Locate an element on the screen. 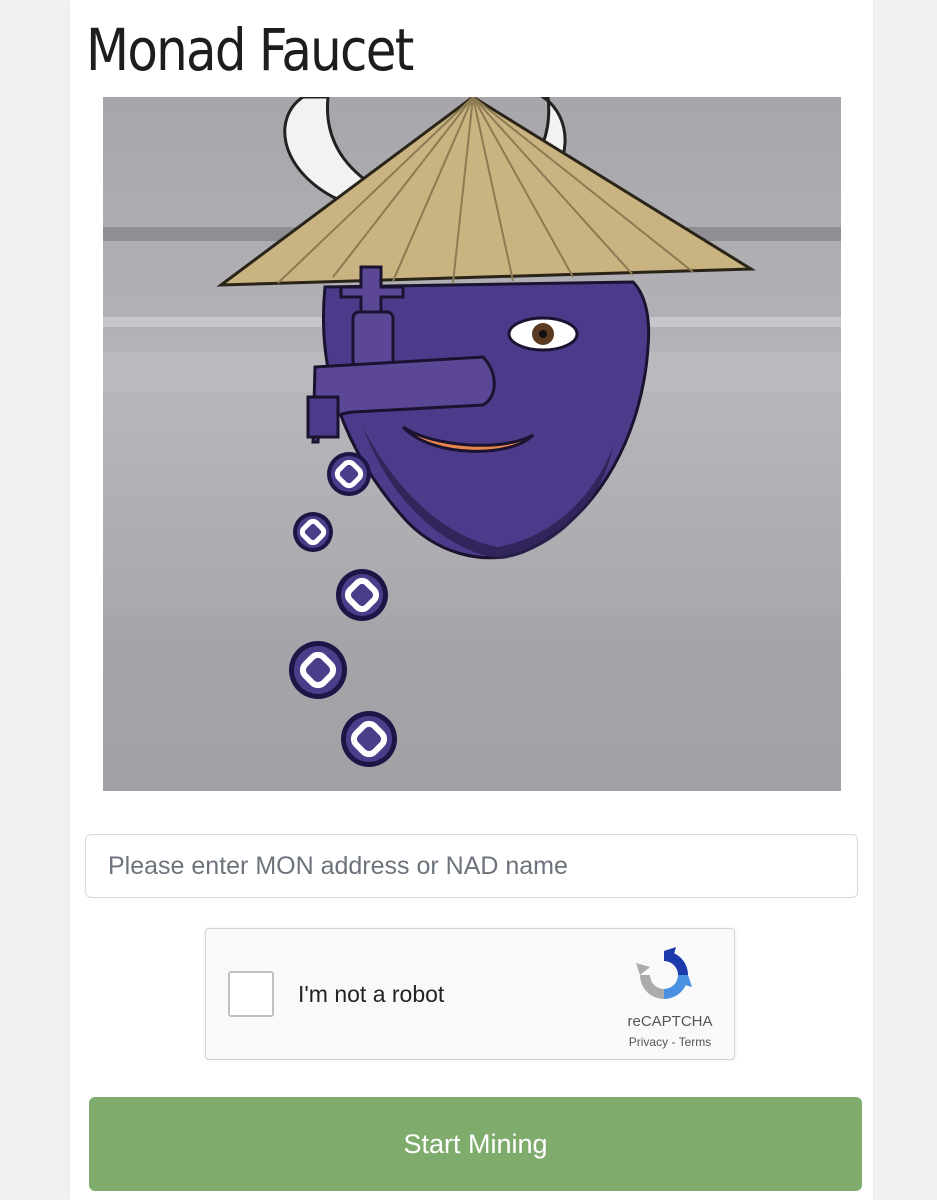  captcha-links: Privacy - Terms is located at coordinates (670, 1042).